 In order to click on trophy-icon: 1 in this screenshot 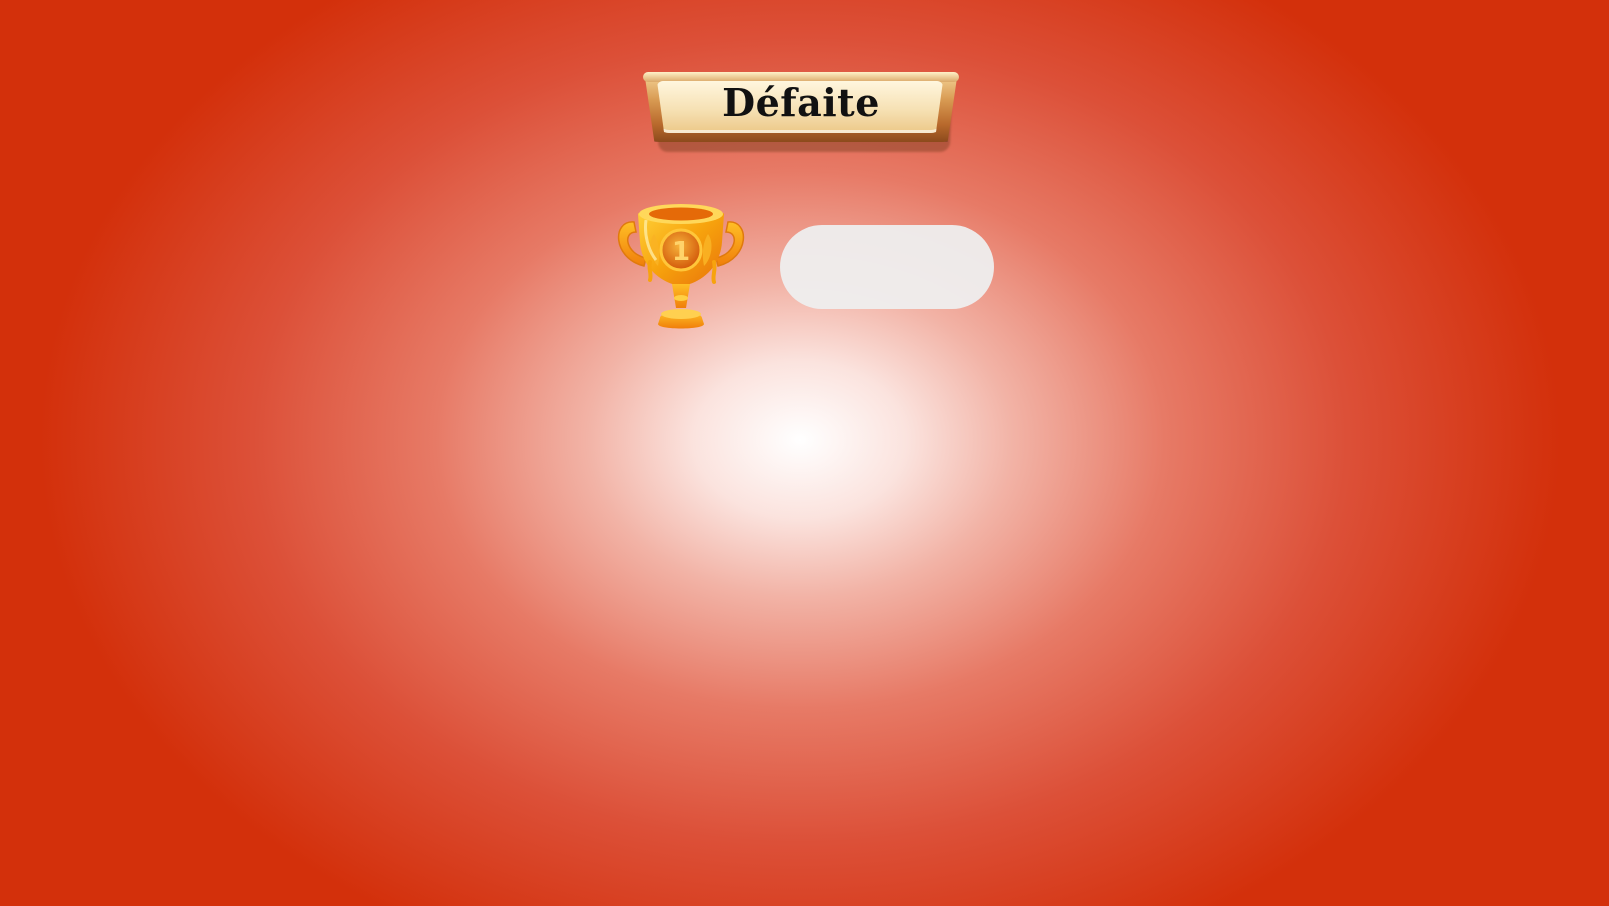, I will do `click(681, 267)`.